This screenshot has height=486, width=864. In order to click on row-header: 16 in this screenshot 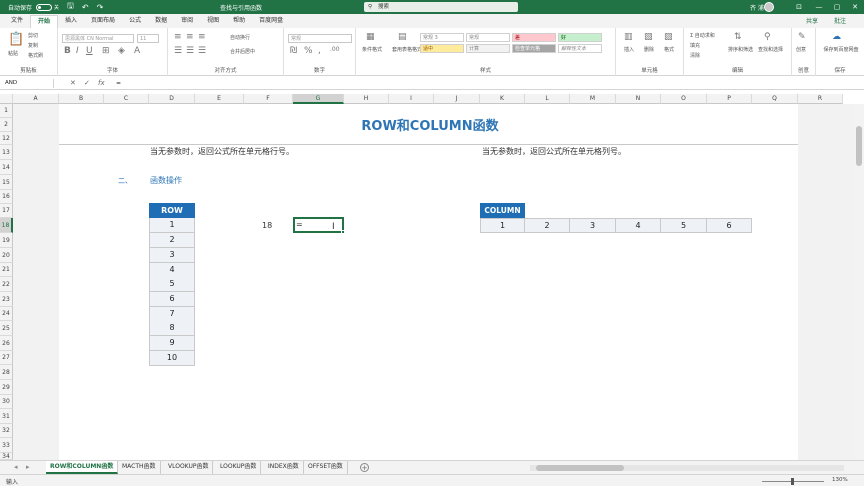, I will do `click(6, 197)`.